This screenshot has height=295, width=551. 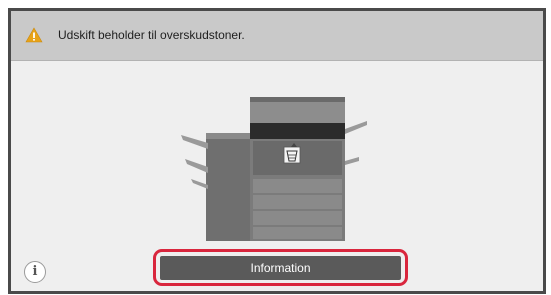 What do you see at coordinates (151, 35) in the screenshot?
I see `alert-message: Udskift beholder til overskudstoner.` at bounding box center [151, 35].